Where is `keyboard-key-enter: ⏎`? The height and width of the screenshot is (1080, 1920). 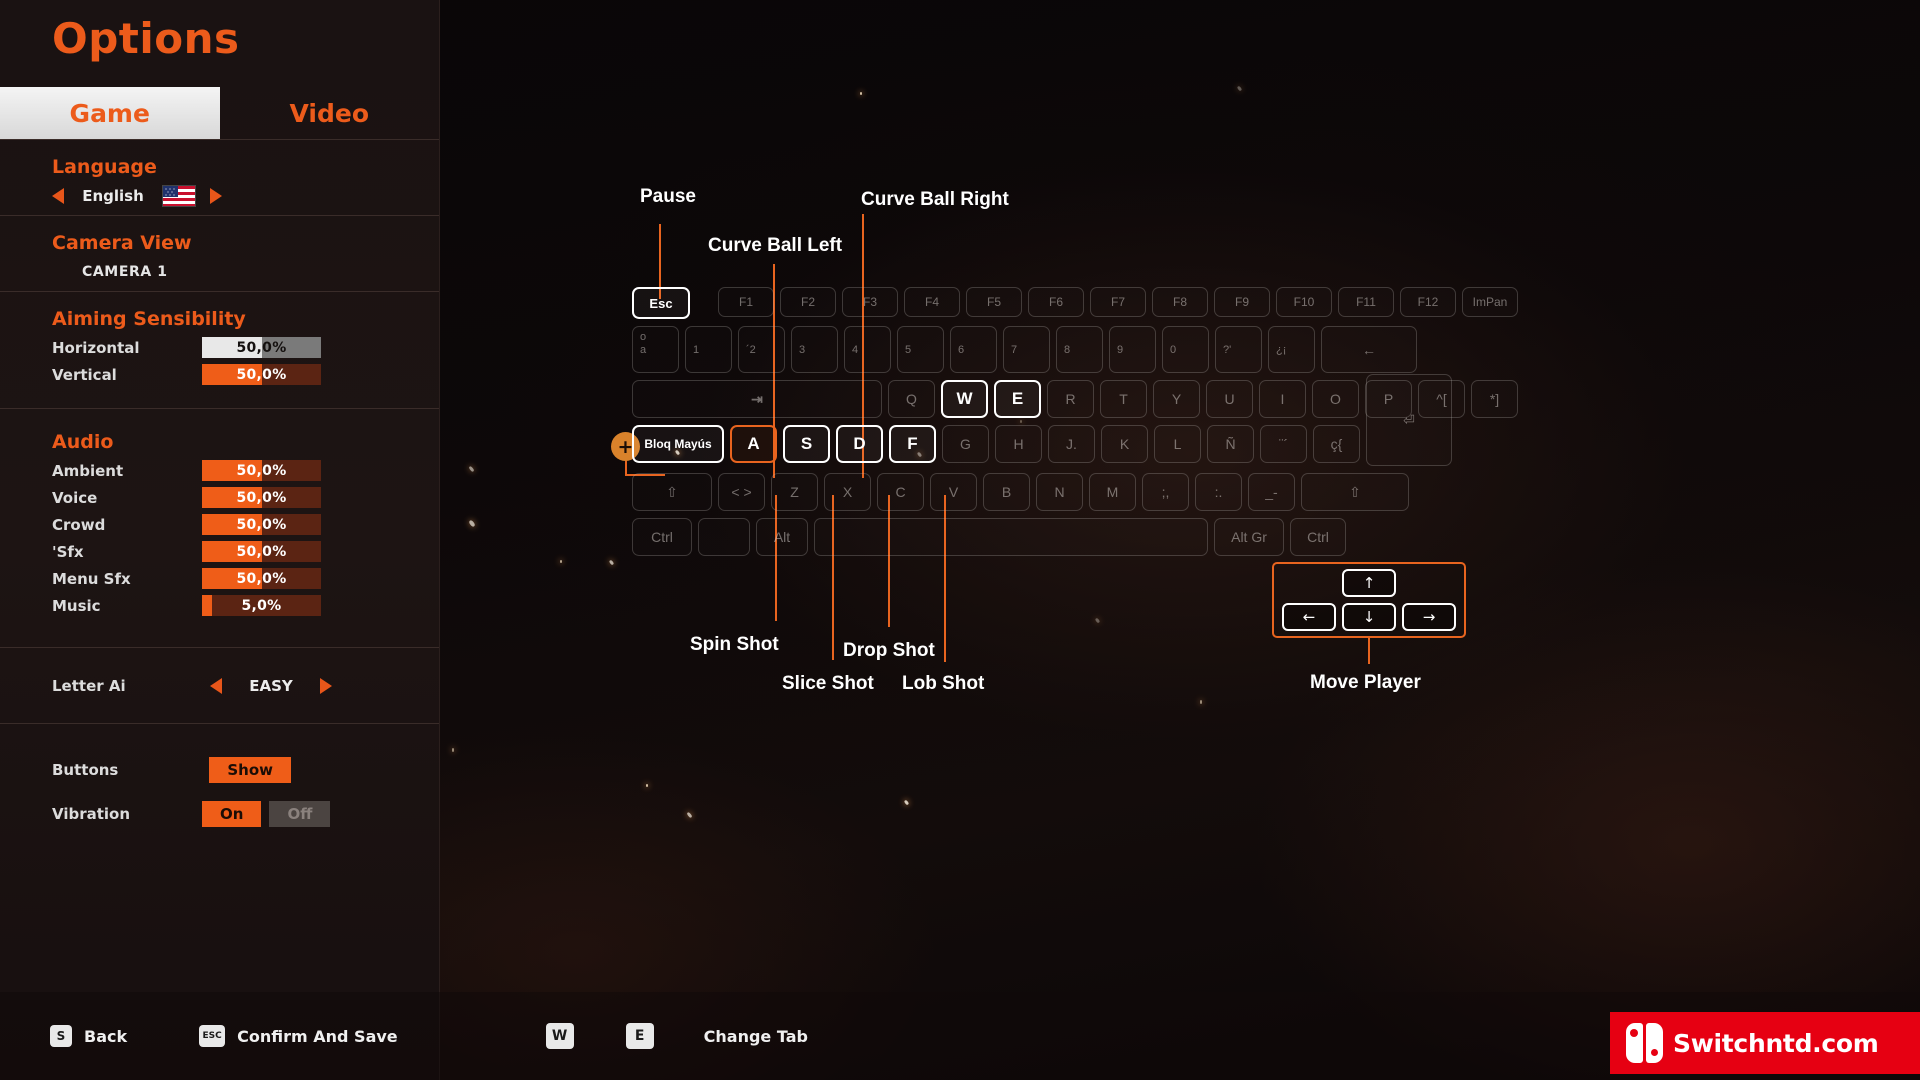
keyboard-key-enter: ⏎ is located at coordinates (1409, 420).